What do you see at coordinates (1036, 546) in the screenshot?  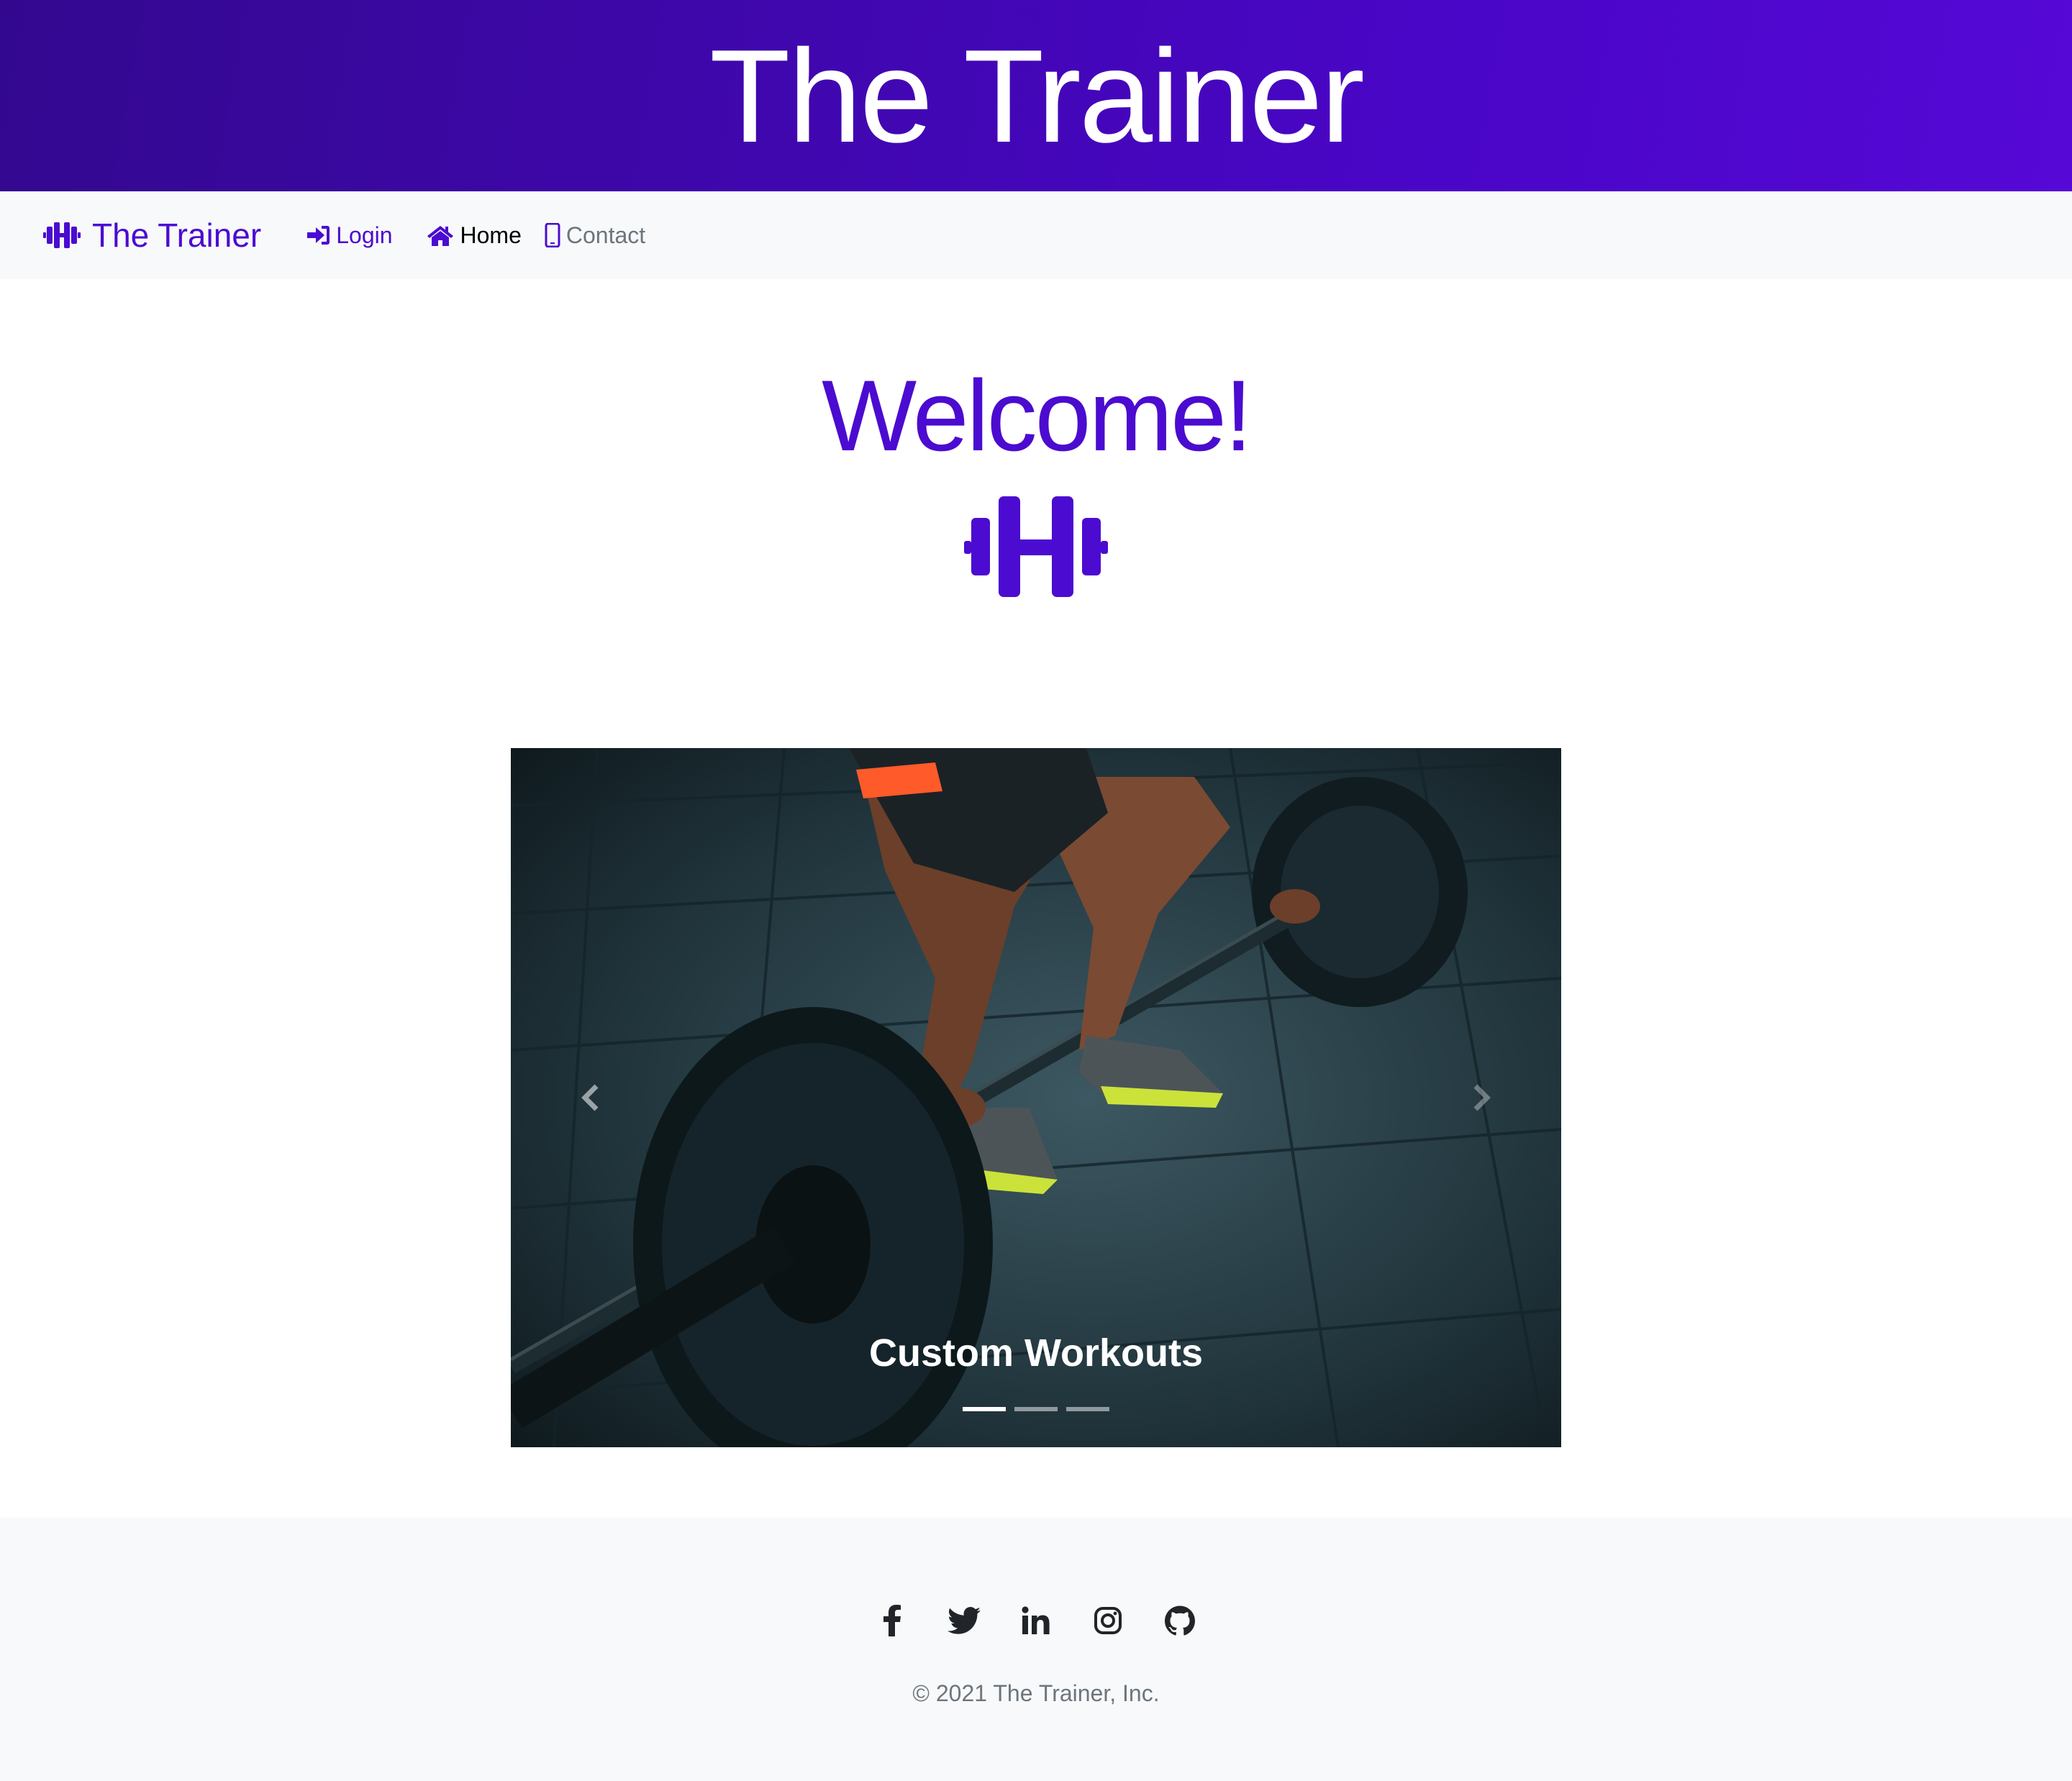 I see `dumbbell-icon` at bounding box center [1036, 546].